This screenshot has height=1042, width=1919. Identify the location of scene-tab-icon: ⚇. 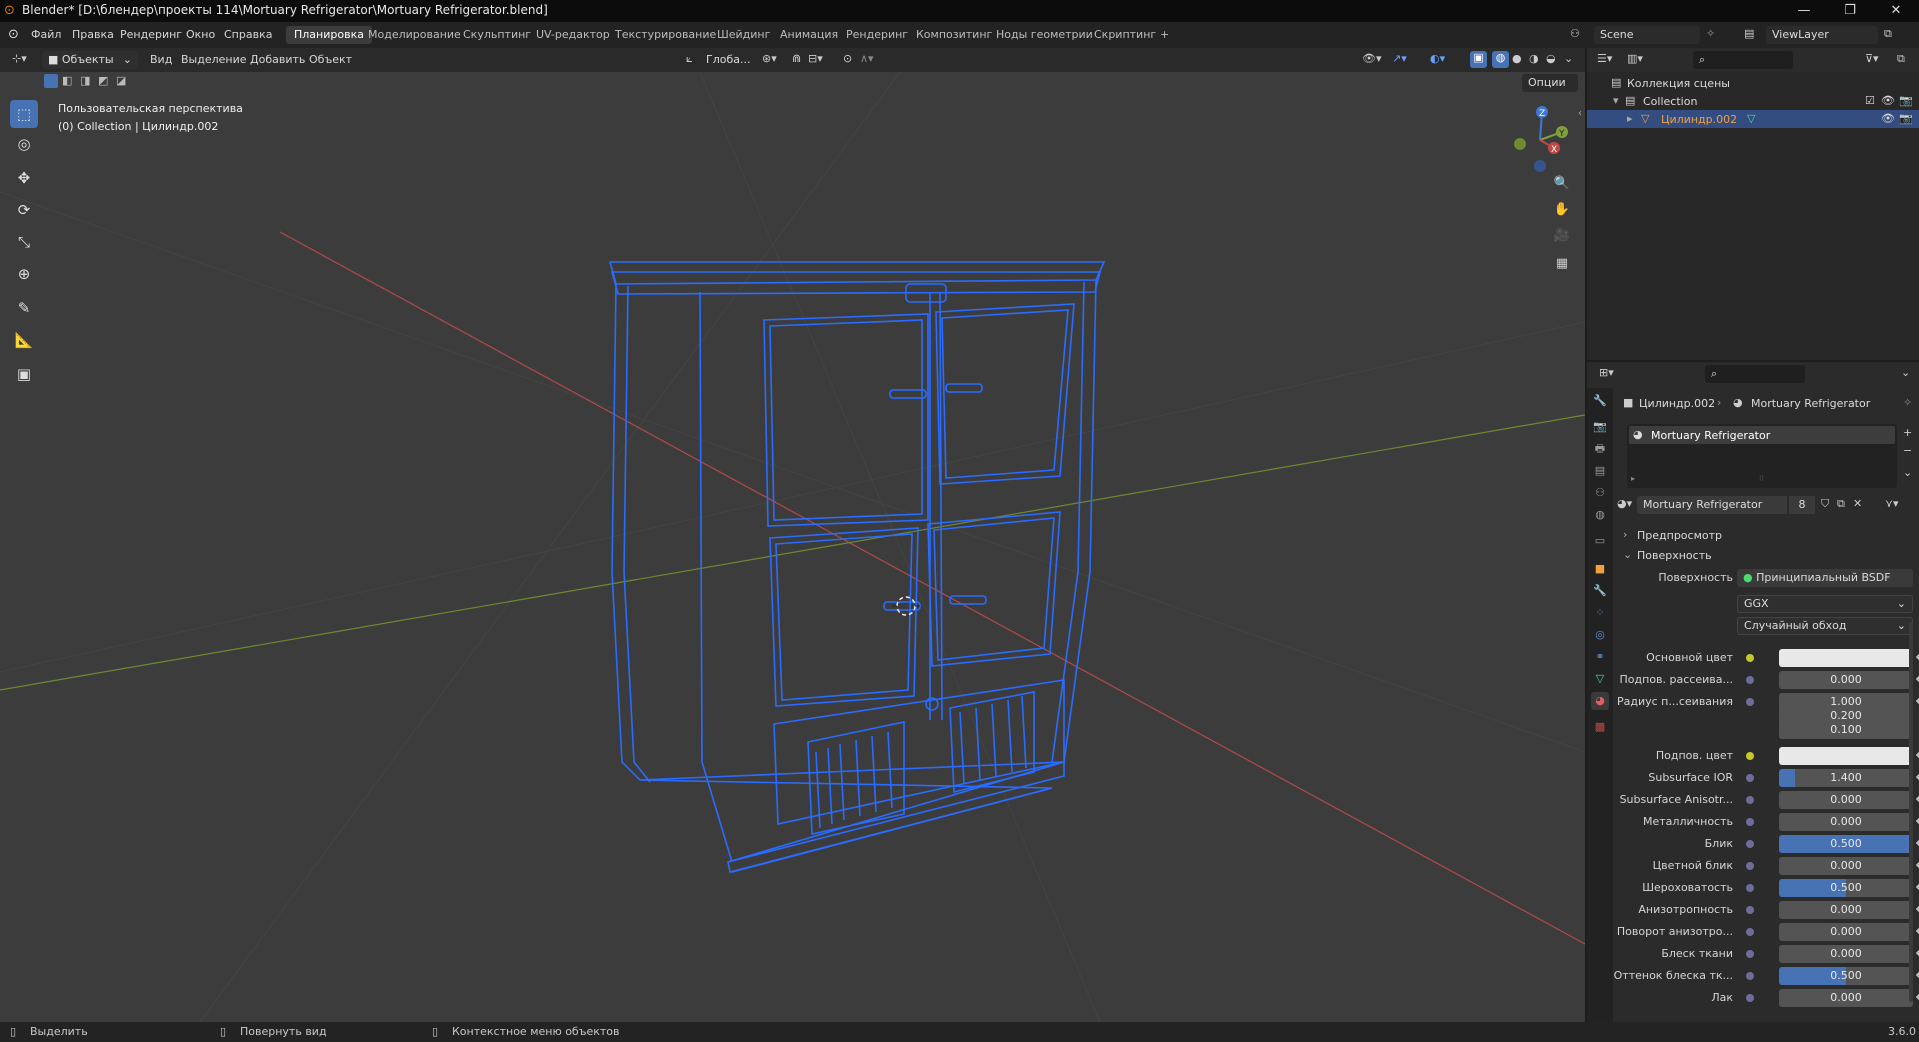
(1600, 493).